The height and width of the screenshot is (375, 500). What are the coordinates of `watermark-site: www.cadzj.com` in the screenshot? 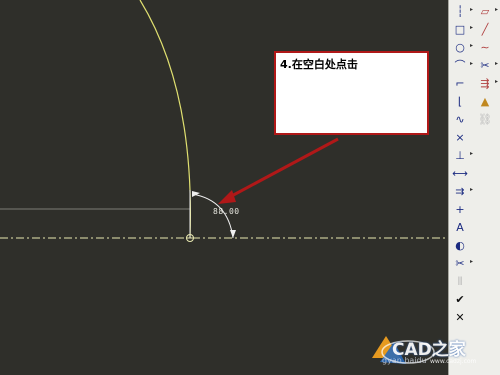 It's located at (453, 361).